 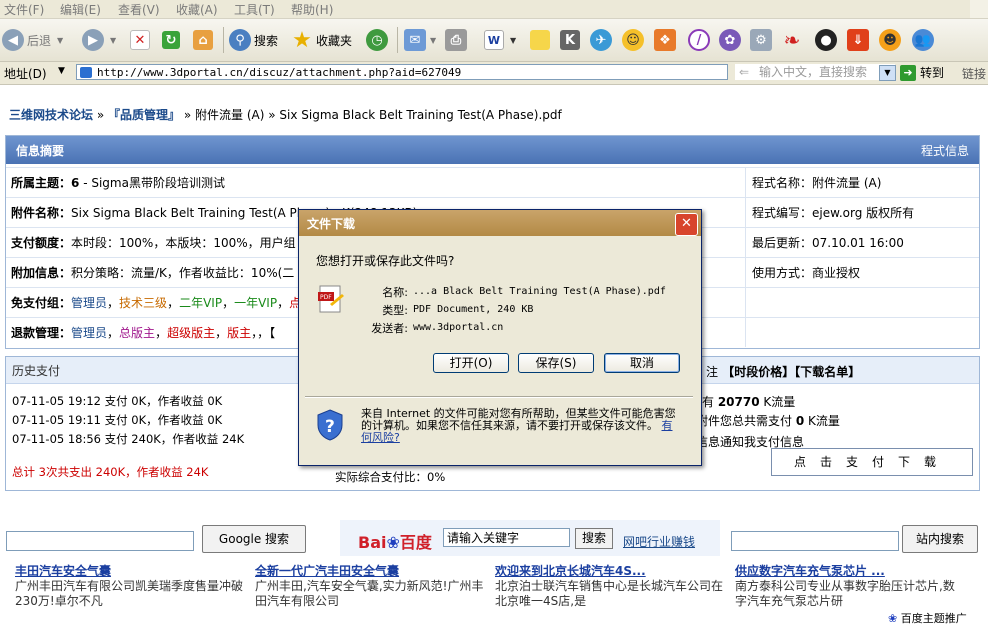 What do you see at coordinates (253, 40) in the screenshot?
I see `search-button: ⚲ 搜索` at bounding box center [253, 40].